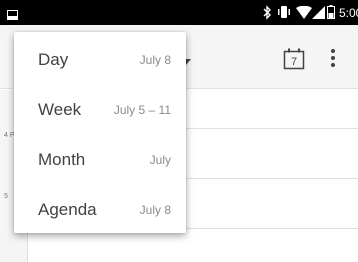  I want to click on battery-icon, so click(331, 12).